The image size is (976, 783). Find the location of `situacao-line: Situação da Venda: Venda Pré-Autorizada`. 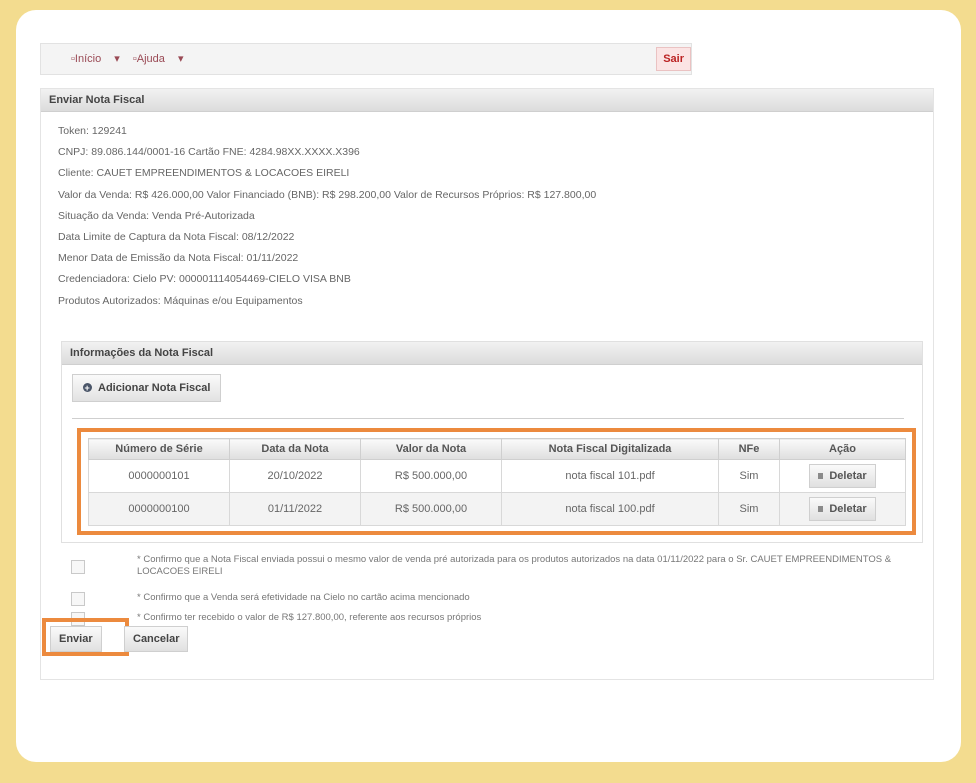

situacao-line: Situação da Venda: Venda Pré-Autorizada is located at coordinates (156, 215).